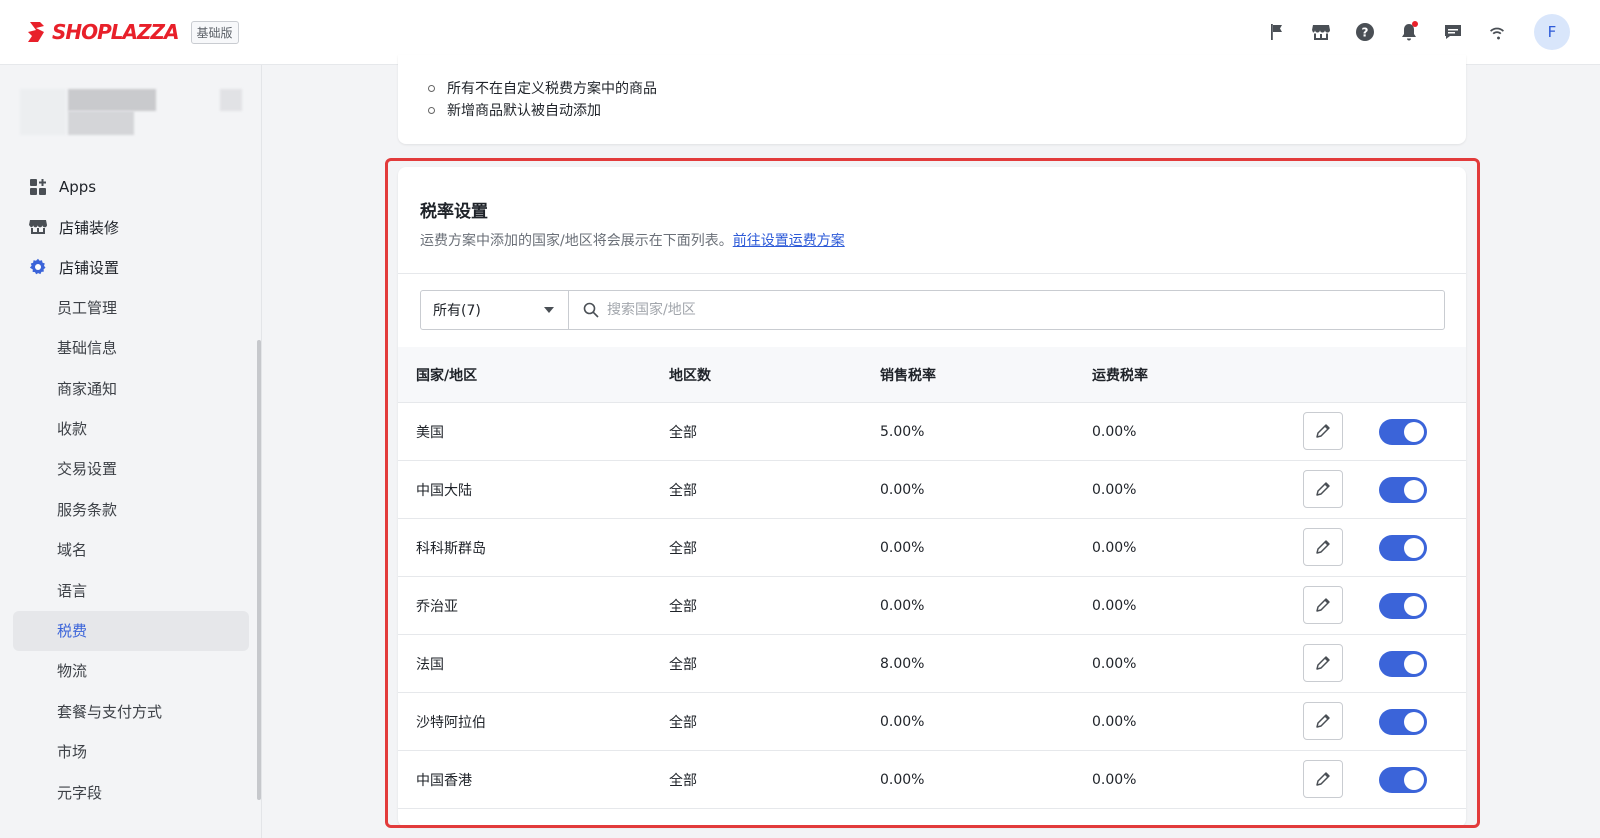 The height and width of the screenshot is (838, 1600). What do you see at coordinates (131, 550) in the screenshot?
I see `sidebar-subitem-domains: 域名` at bounding box center [131, 550].